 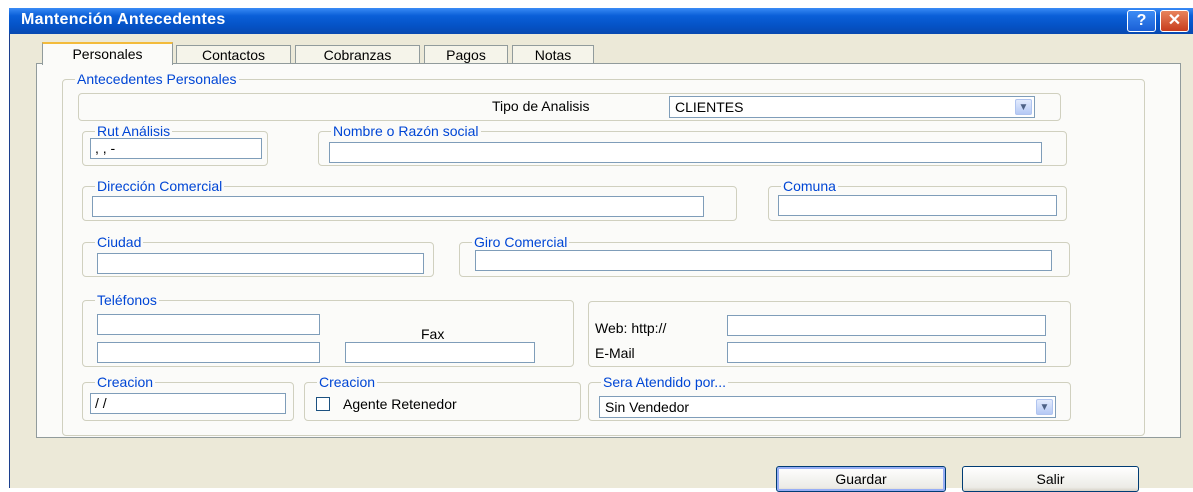 What do you see at coordinates (827, 407) in the screenshot?
I see `vendedor-select: Sin Vendedor ▼` at bounding box center [827, 407].